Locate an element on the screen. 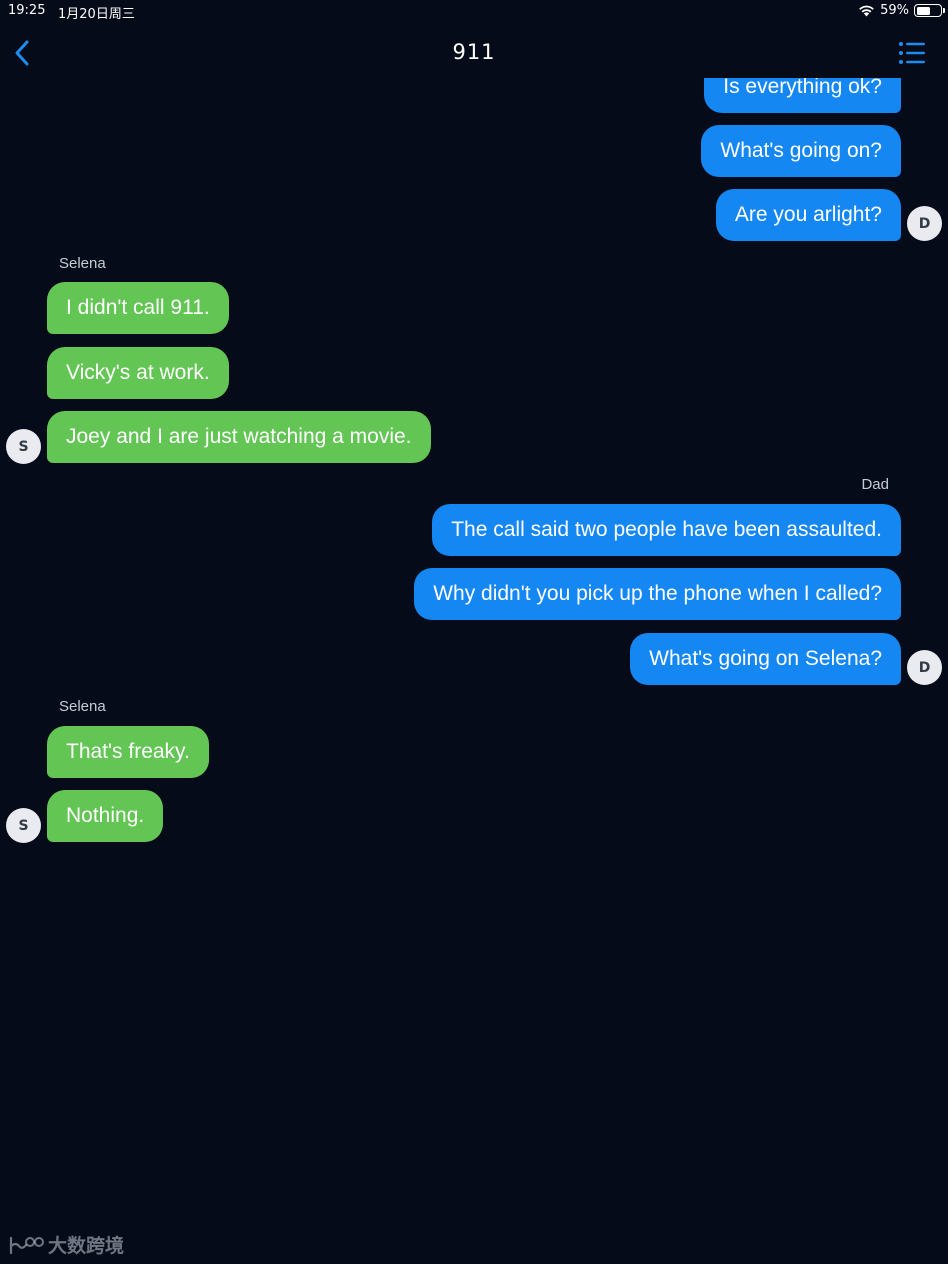  watermark-text: 大数跨境 is located at coordinates (86, 1246).